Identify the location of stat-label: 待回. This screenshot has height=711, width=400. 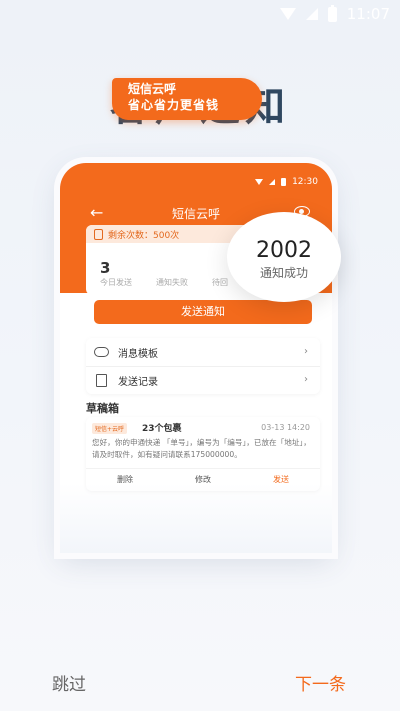
(220, 282).